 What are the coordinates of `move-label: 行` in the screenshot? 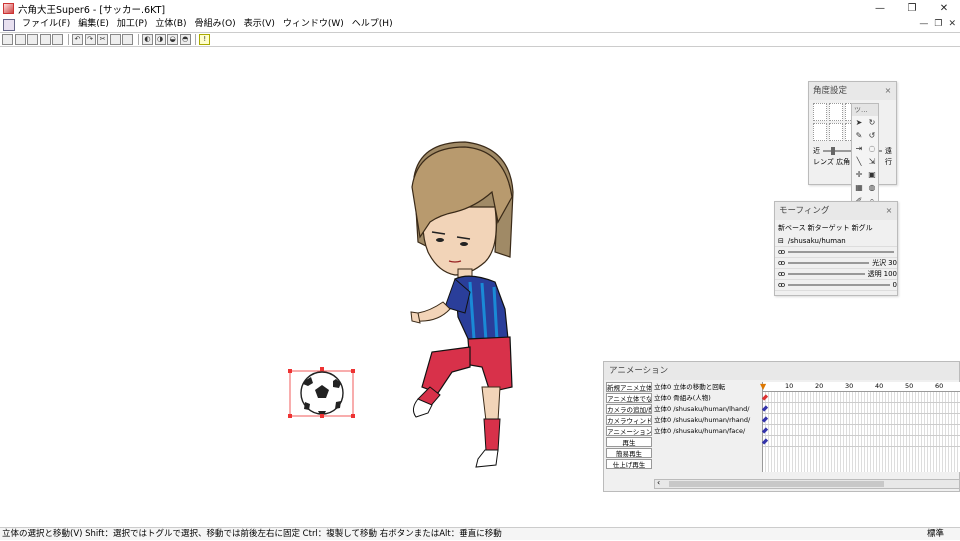 It's located at (888, 162).